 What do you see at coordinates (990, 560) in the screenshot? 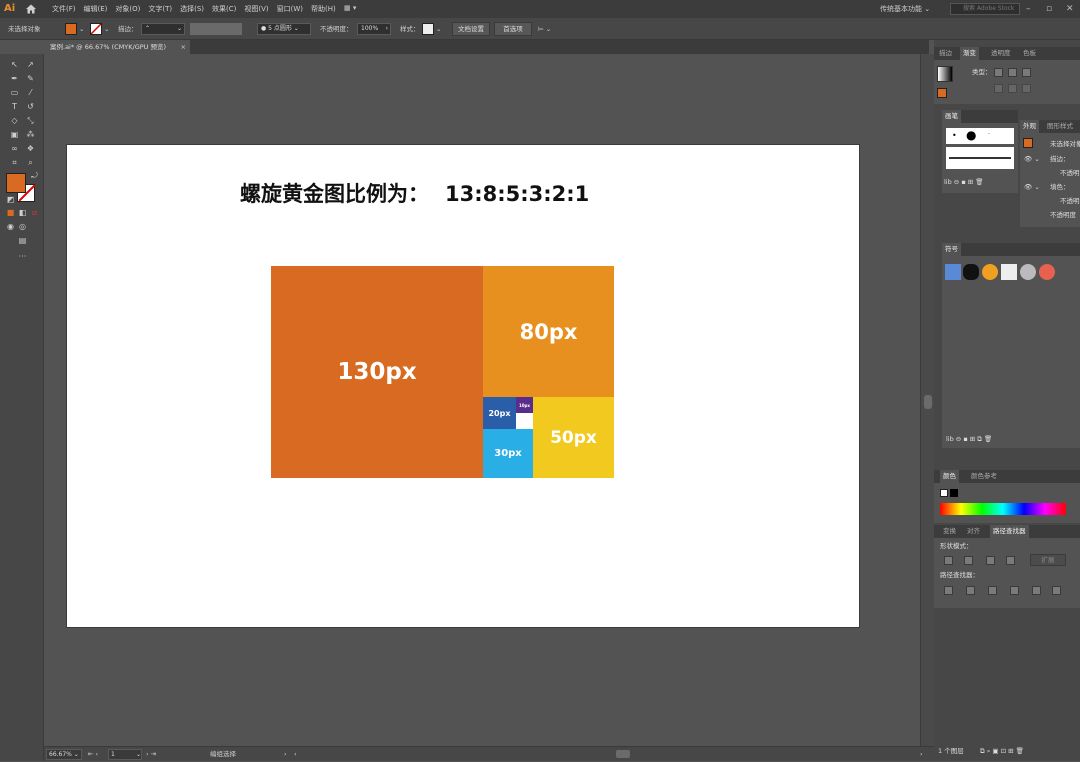
I see `intersect-icon` at bounding box center [990, 560].